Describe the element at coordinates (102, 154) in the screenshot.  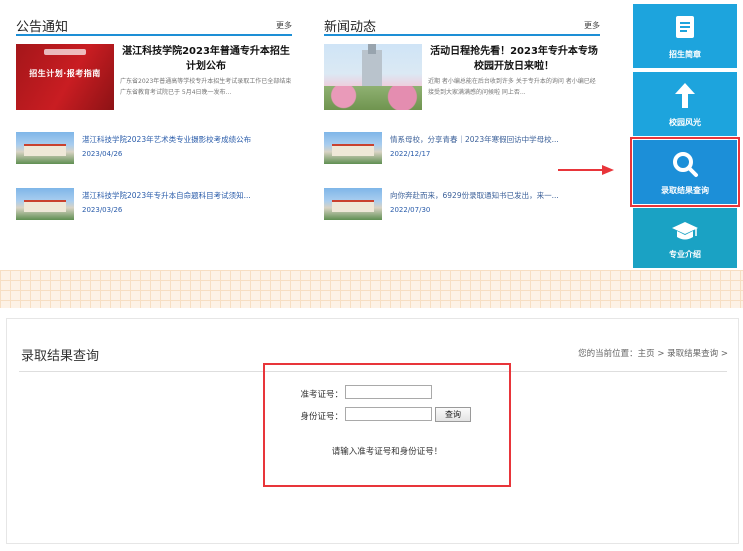
I see `list-item-date: 2023/04/26` at that location.